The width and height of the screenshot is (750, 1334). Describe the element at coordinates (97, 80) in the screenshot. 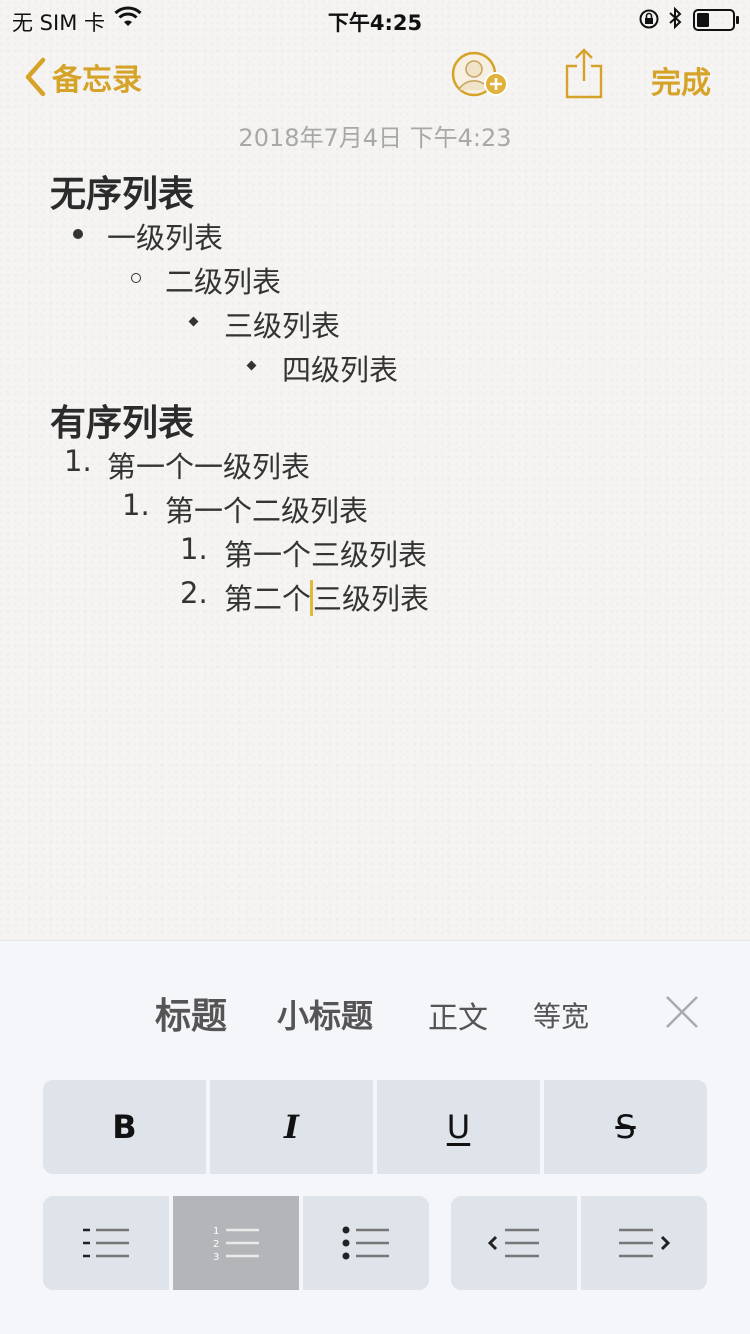

I see `back-button-label: 备忘录` at that location.